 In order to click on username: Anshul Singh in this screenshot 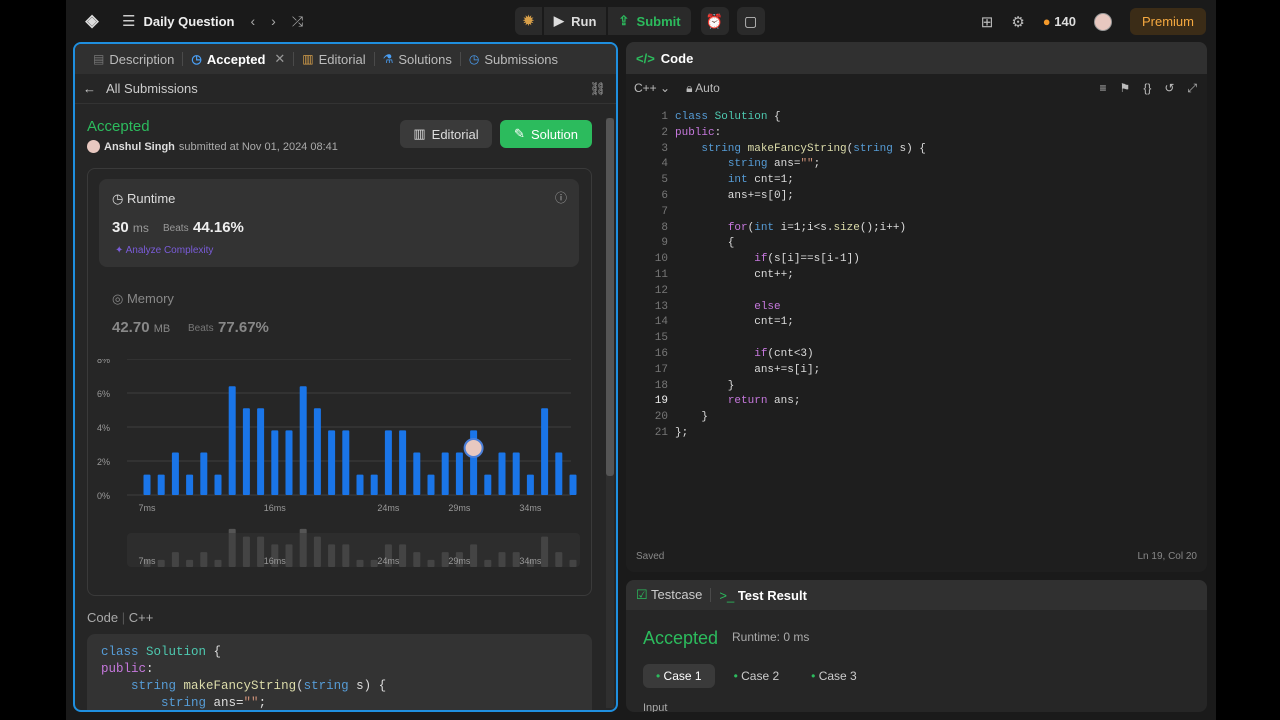, I will do `click(139, 147)`.